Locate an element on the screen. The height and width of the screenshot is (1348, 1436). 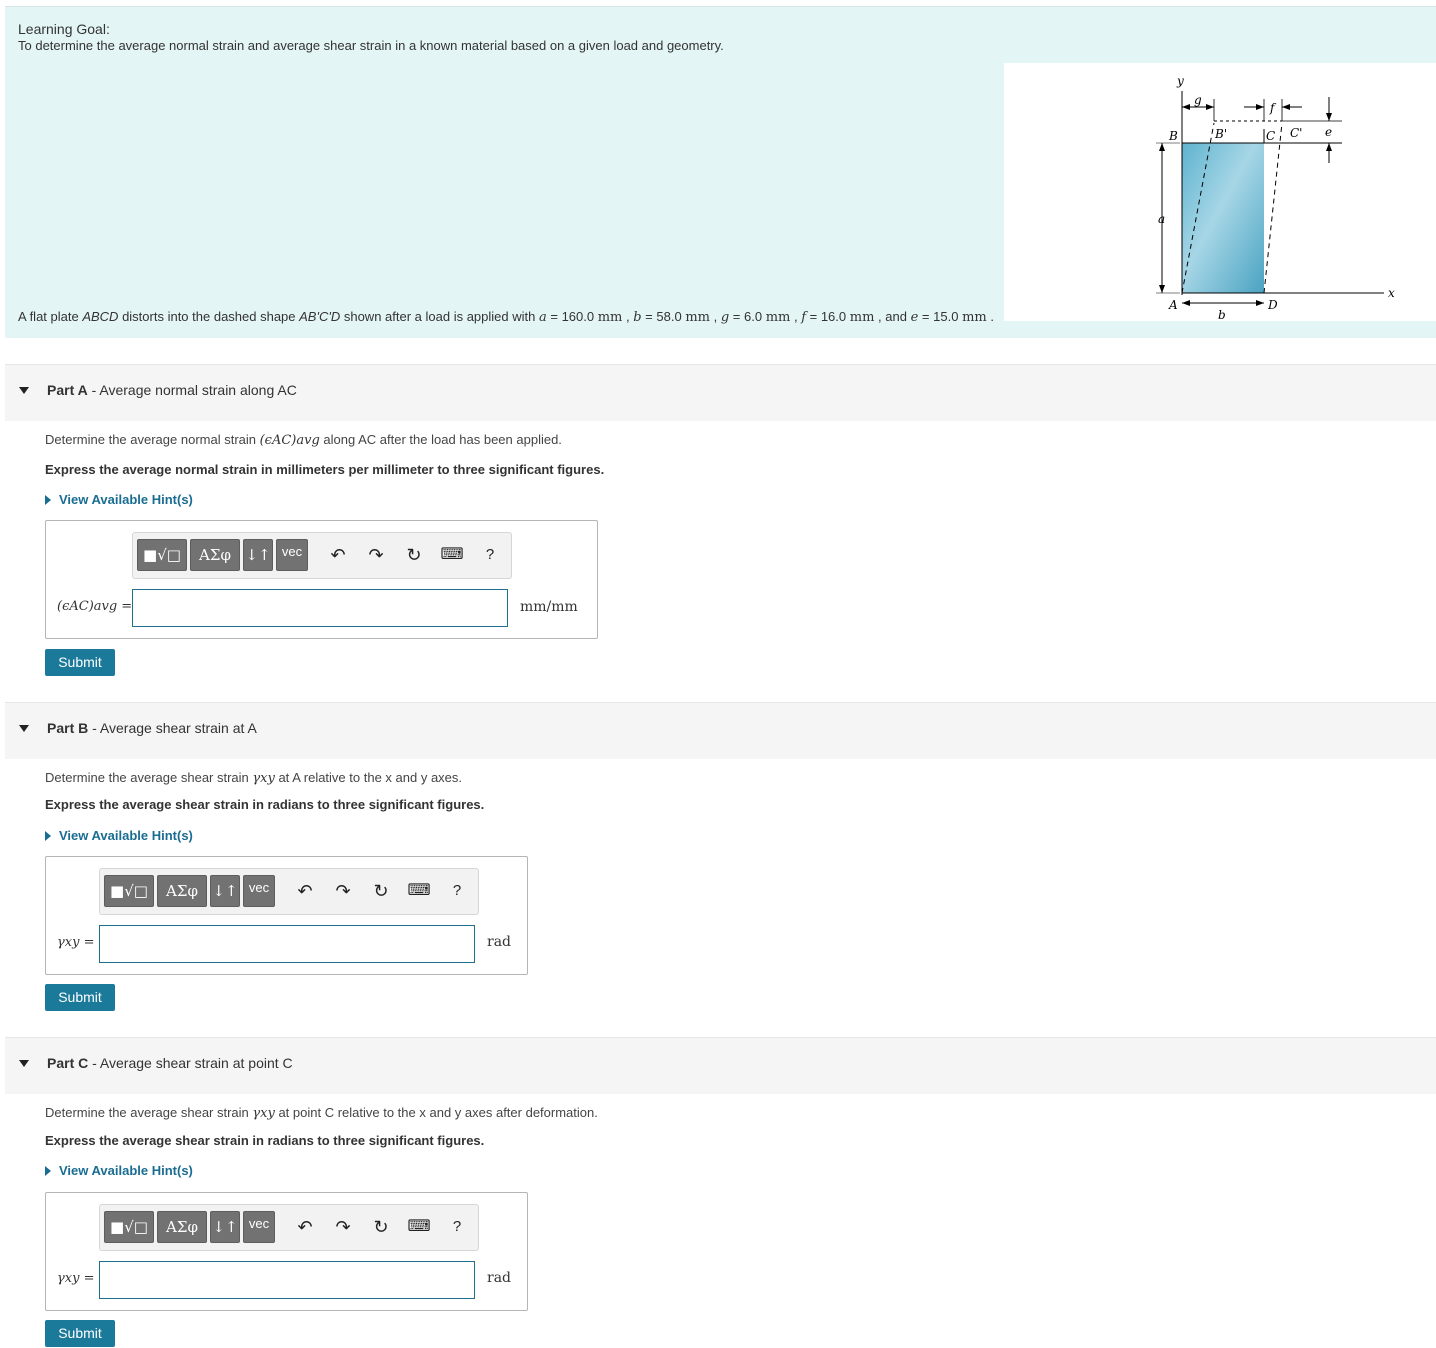
part-b-answer-input is located at coordinates (287, 944).